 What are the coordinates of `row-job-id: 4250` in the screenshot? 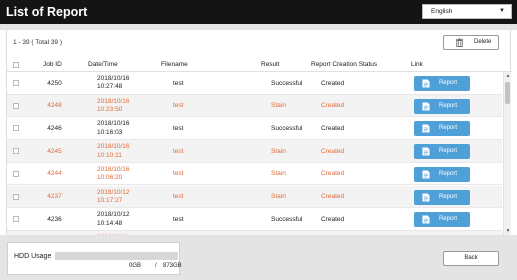 It's located at (54, 83).